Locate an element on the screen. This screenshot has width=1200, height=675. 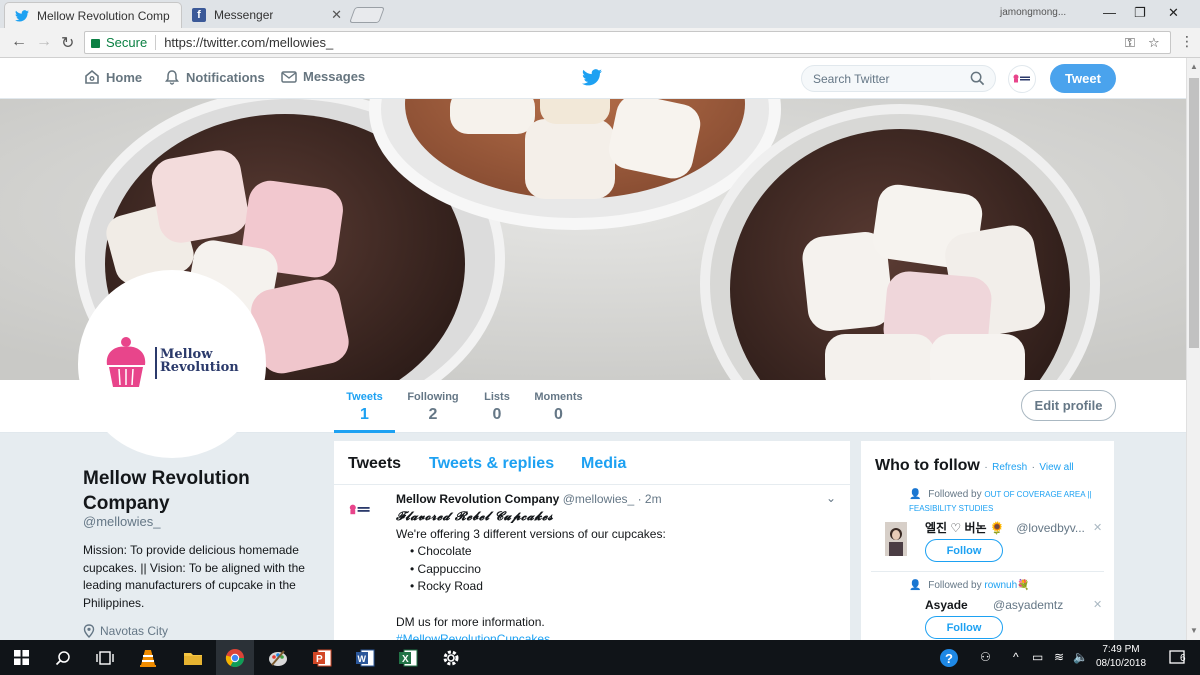
scroll-up-icon: ▲ is located at coordinates (1194, 66).